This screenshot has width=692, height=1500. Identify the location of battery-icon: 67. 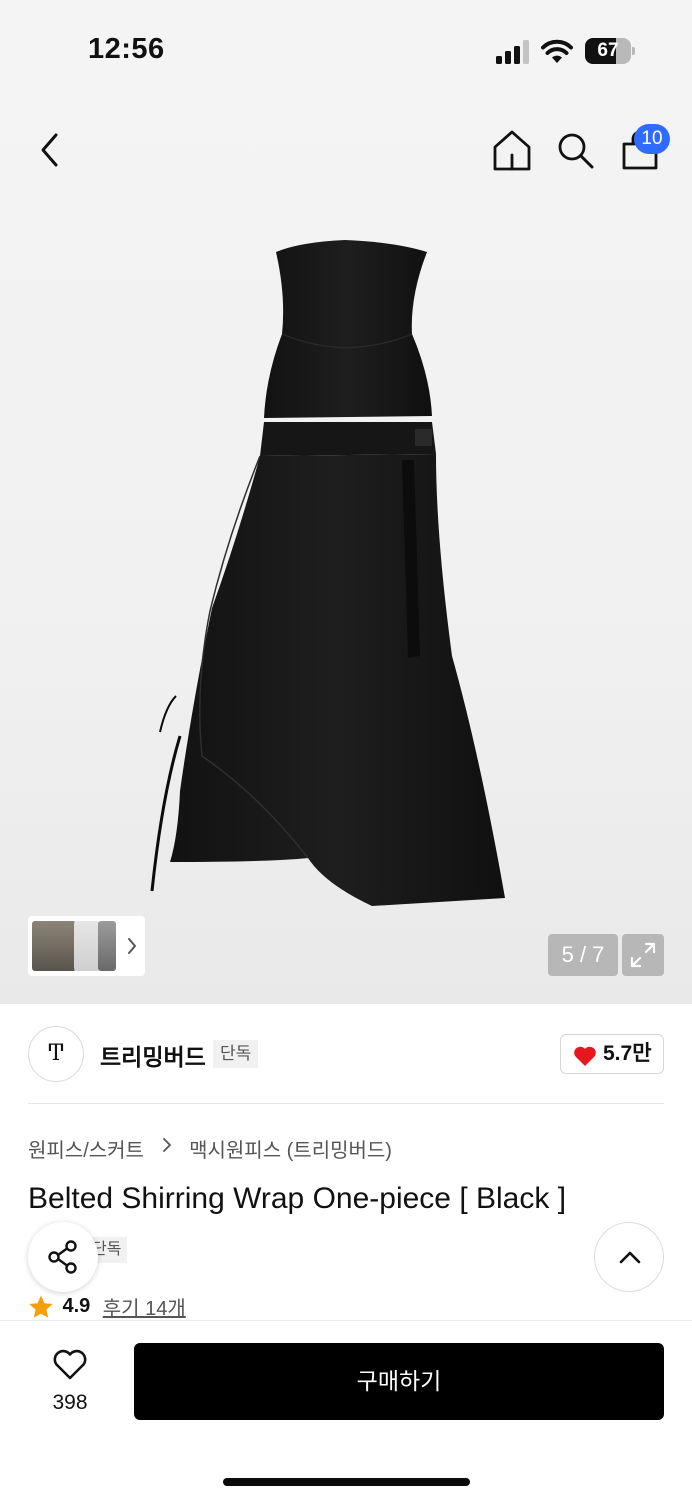
(610, 51).